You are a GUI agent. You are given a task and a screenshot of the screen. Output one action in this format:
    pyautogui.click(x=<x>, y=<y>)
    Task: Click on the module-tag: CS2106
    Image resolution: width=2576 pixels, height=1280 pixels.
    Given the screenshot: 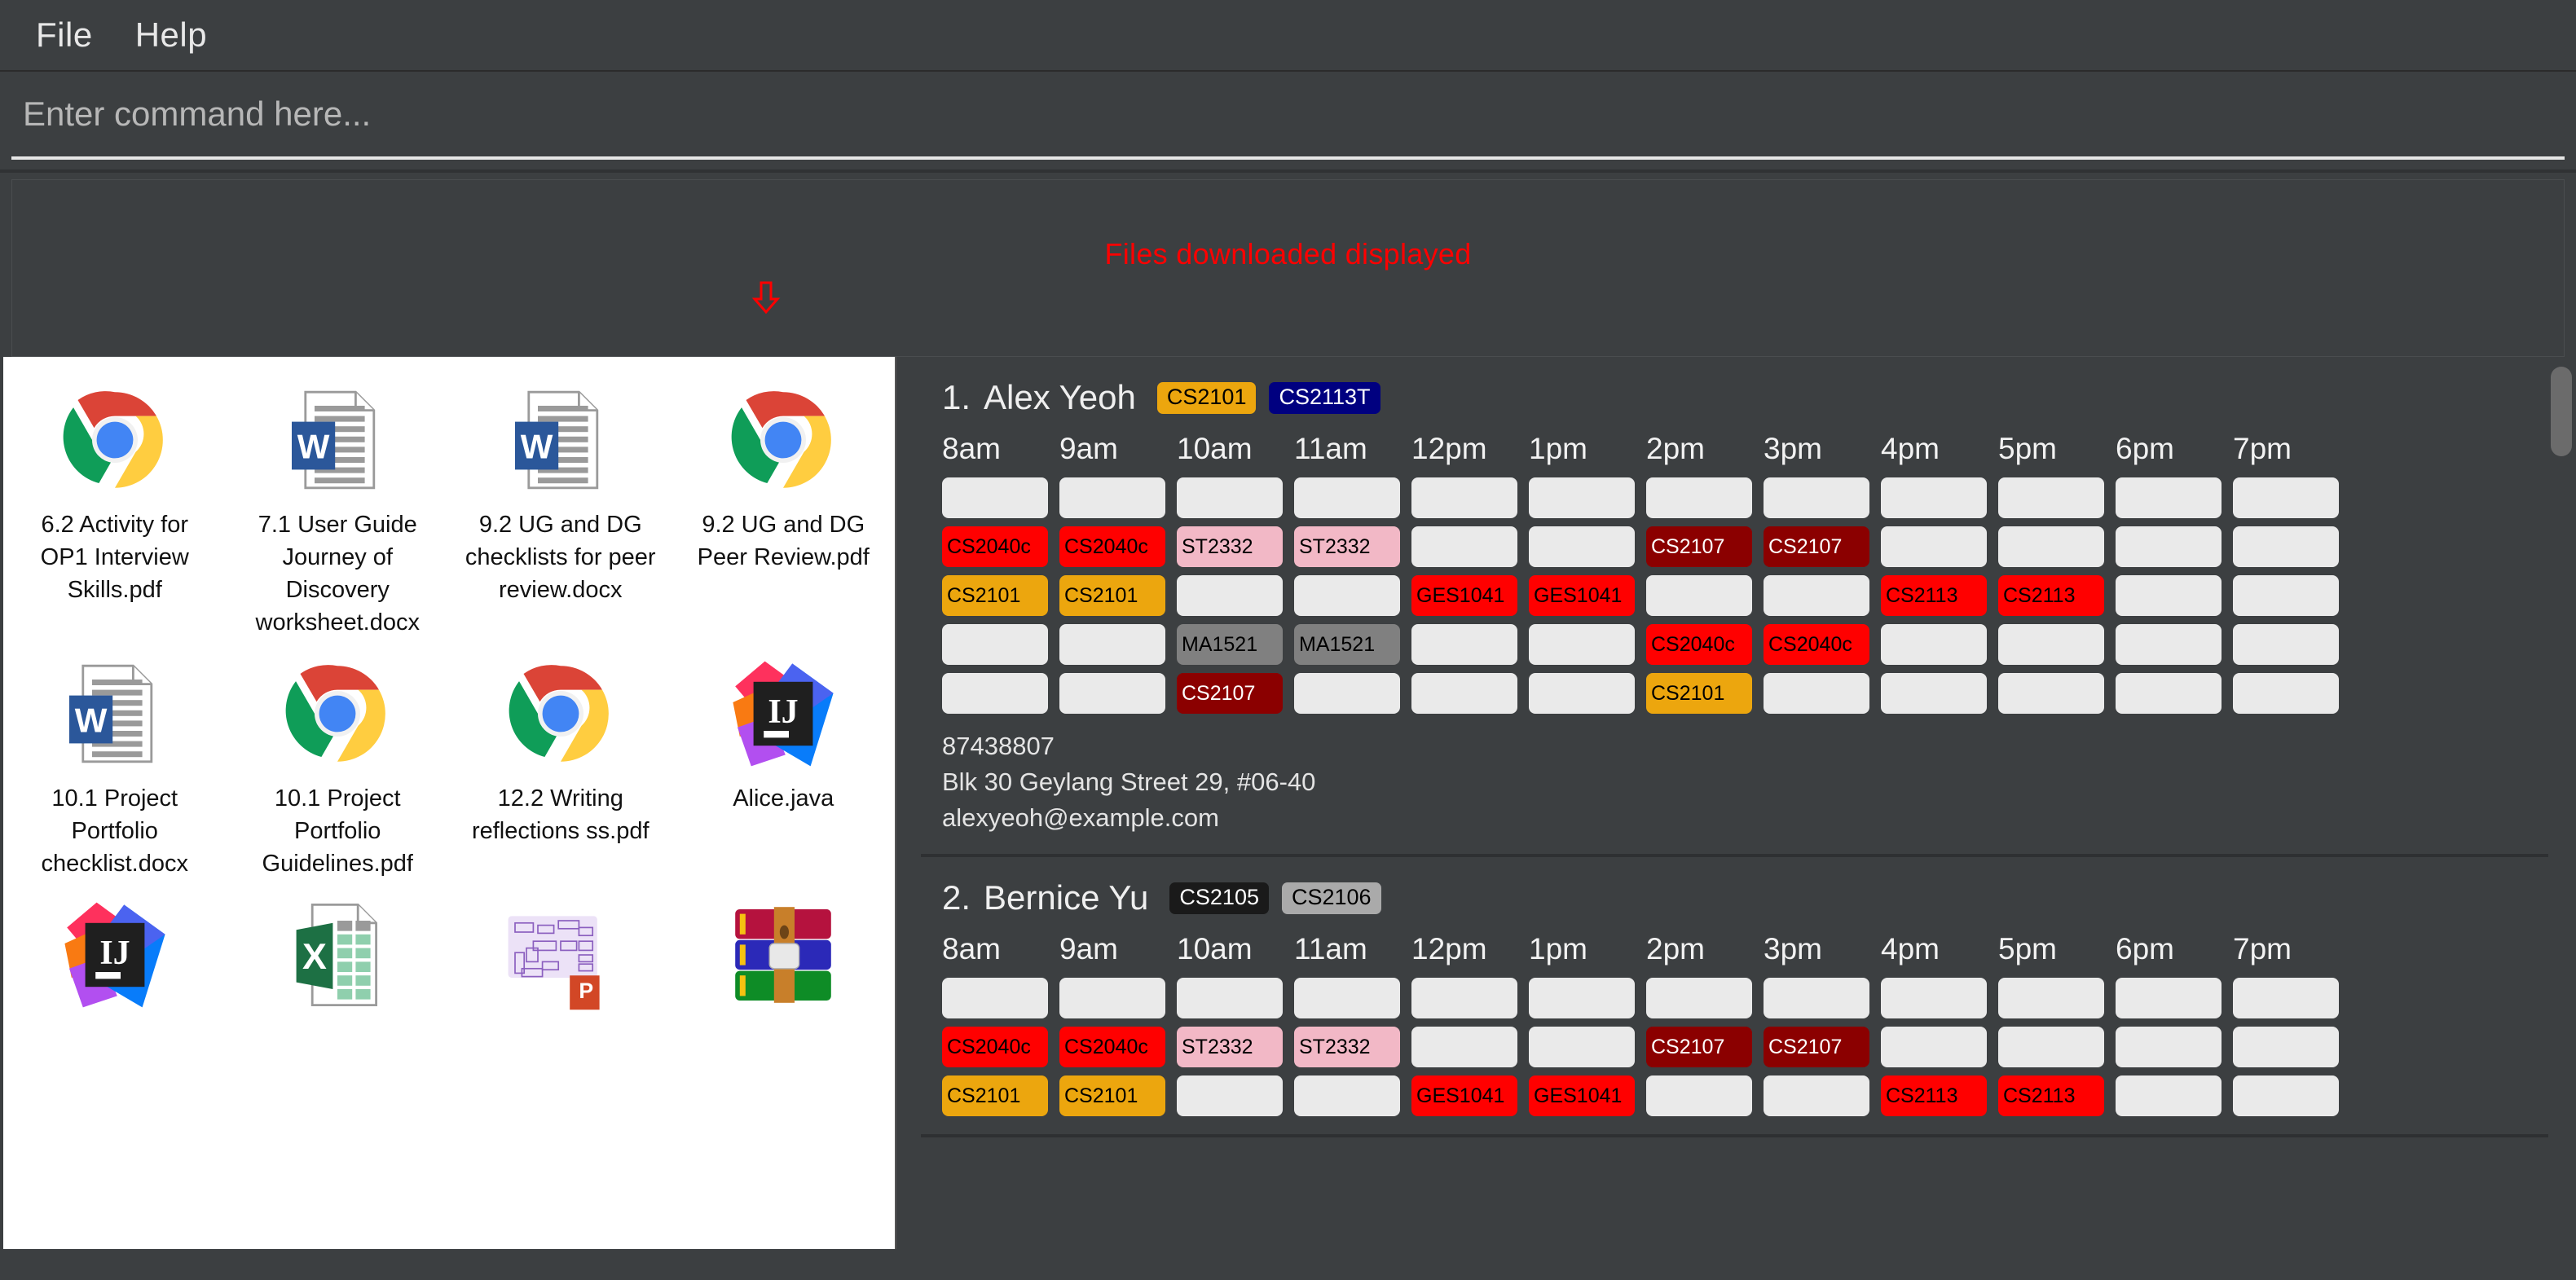 What is the action you would take?
    pyautogui.click(x=1331, y=898)
    